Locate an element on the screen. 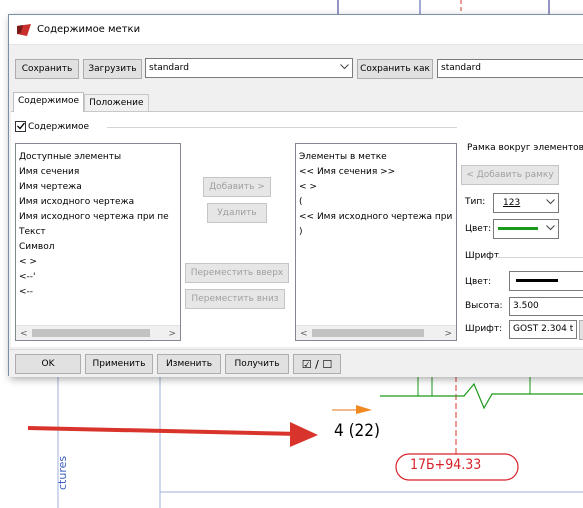 Image resolution: width=583 pixels, height=508 pixels. frame-type-label: Тип: is located at coordinates (475, 202).